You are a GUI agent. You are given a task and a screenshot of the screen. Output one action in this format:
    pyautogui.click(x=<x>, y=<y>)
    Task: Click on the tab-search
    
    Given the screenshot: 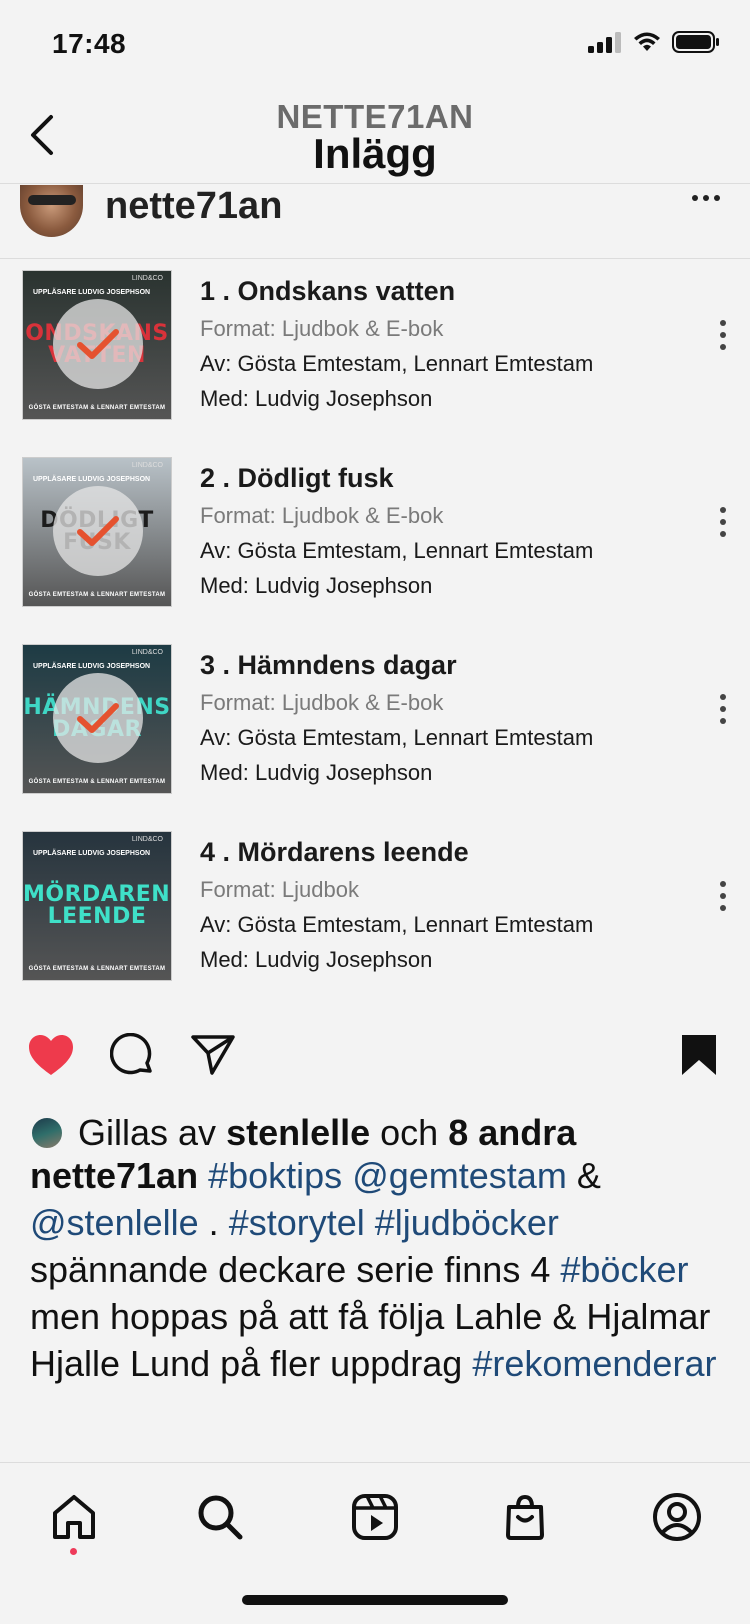 What is the action you would take?
    pyautogui.click(x=220, y=1517)
    